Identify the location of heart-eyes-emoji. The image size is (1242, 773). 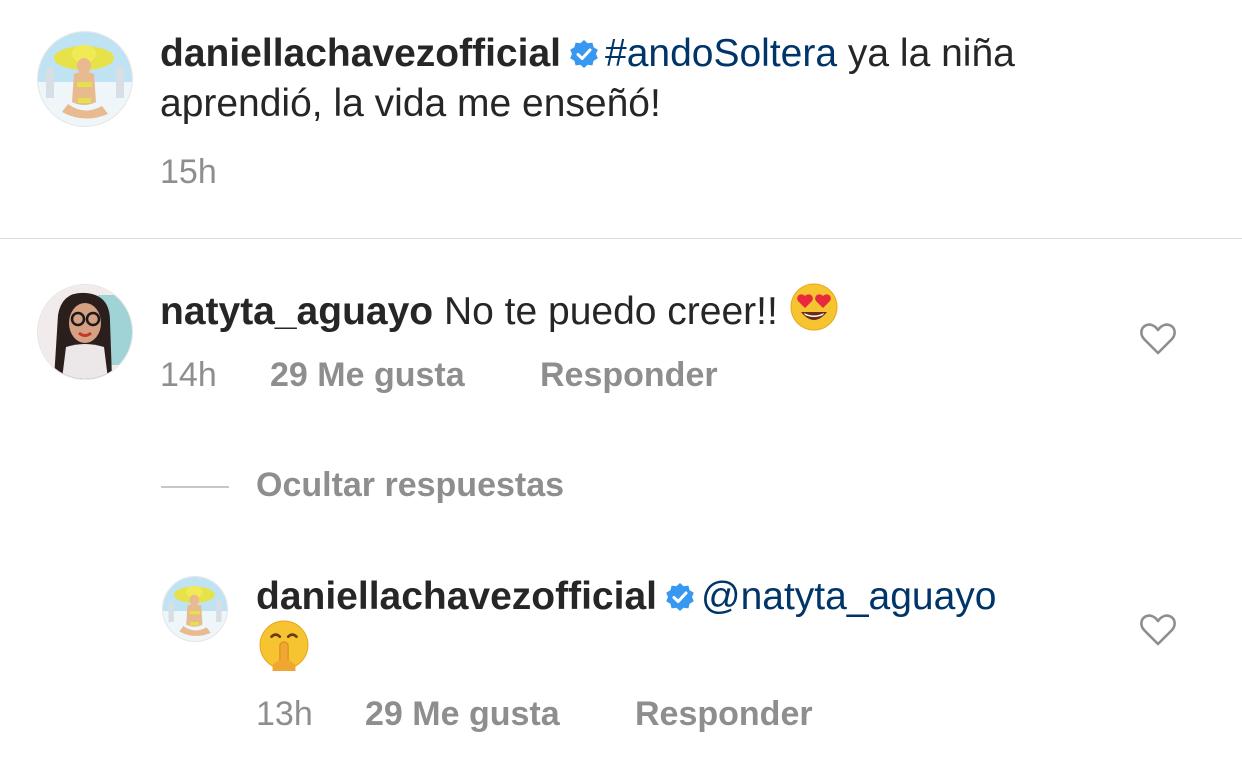
(814, 307).